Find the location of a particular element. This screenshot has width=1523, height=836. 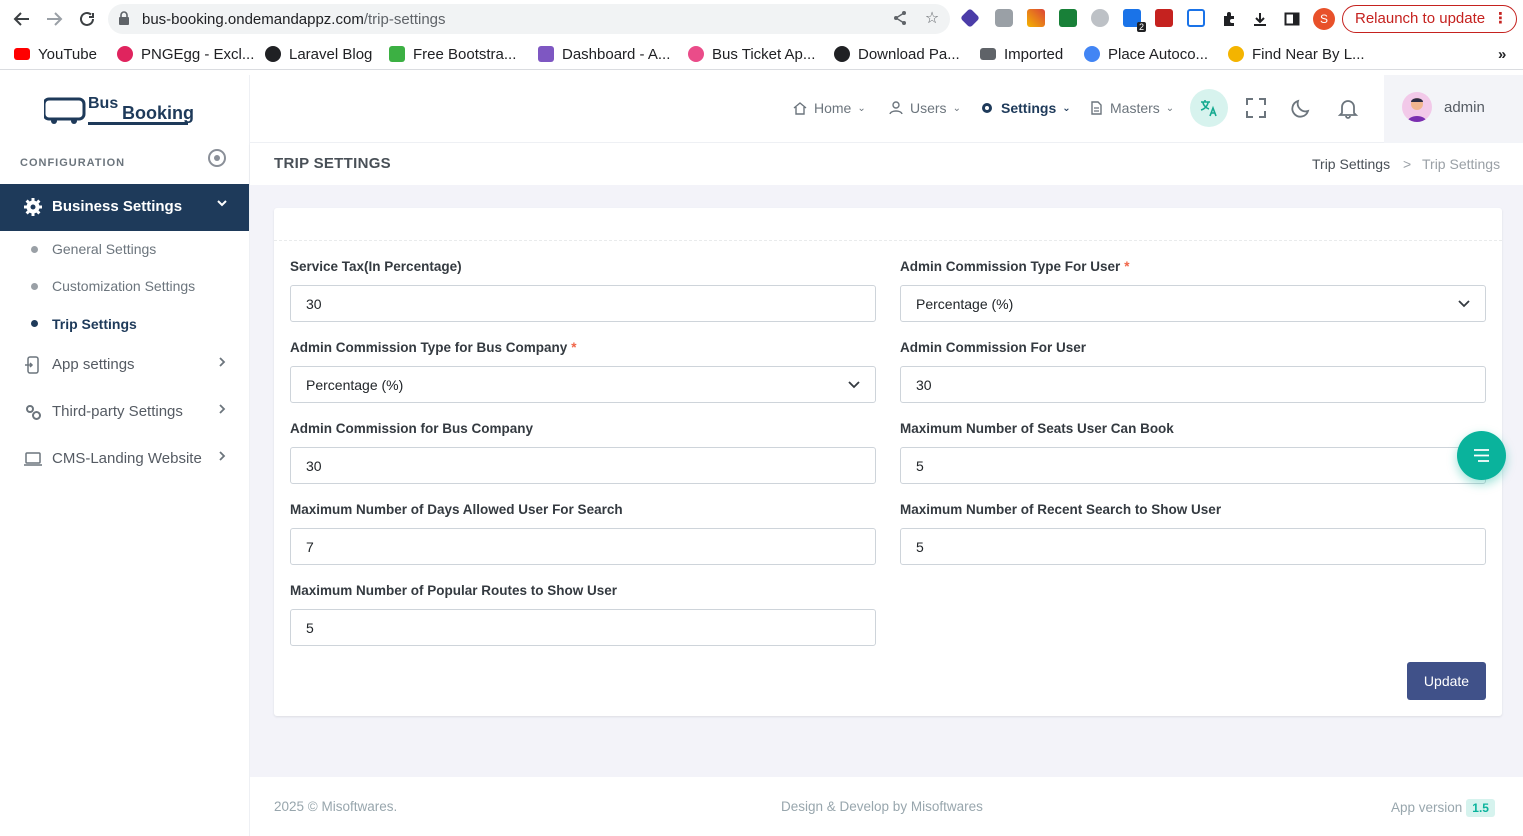

sidebar-item-label: Third-party Settings is located at coordinates (117, 411).